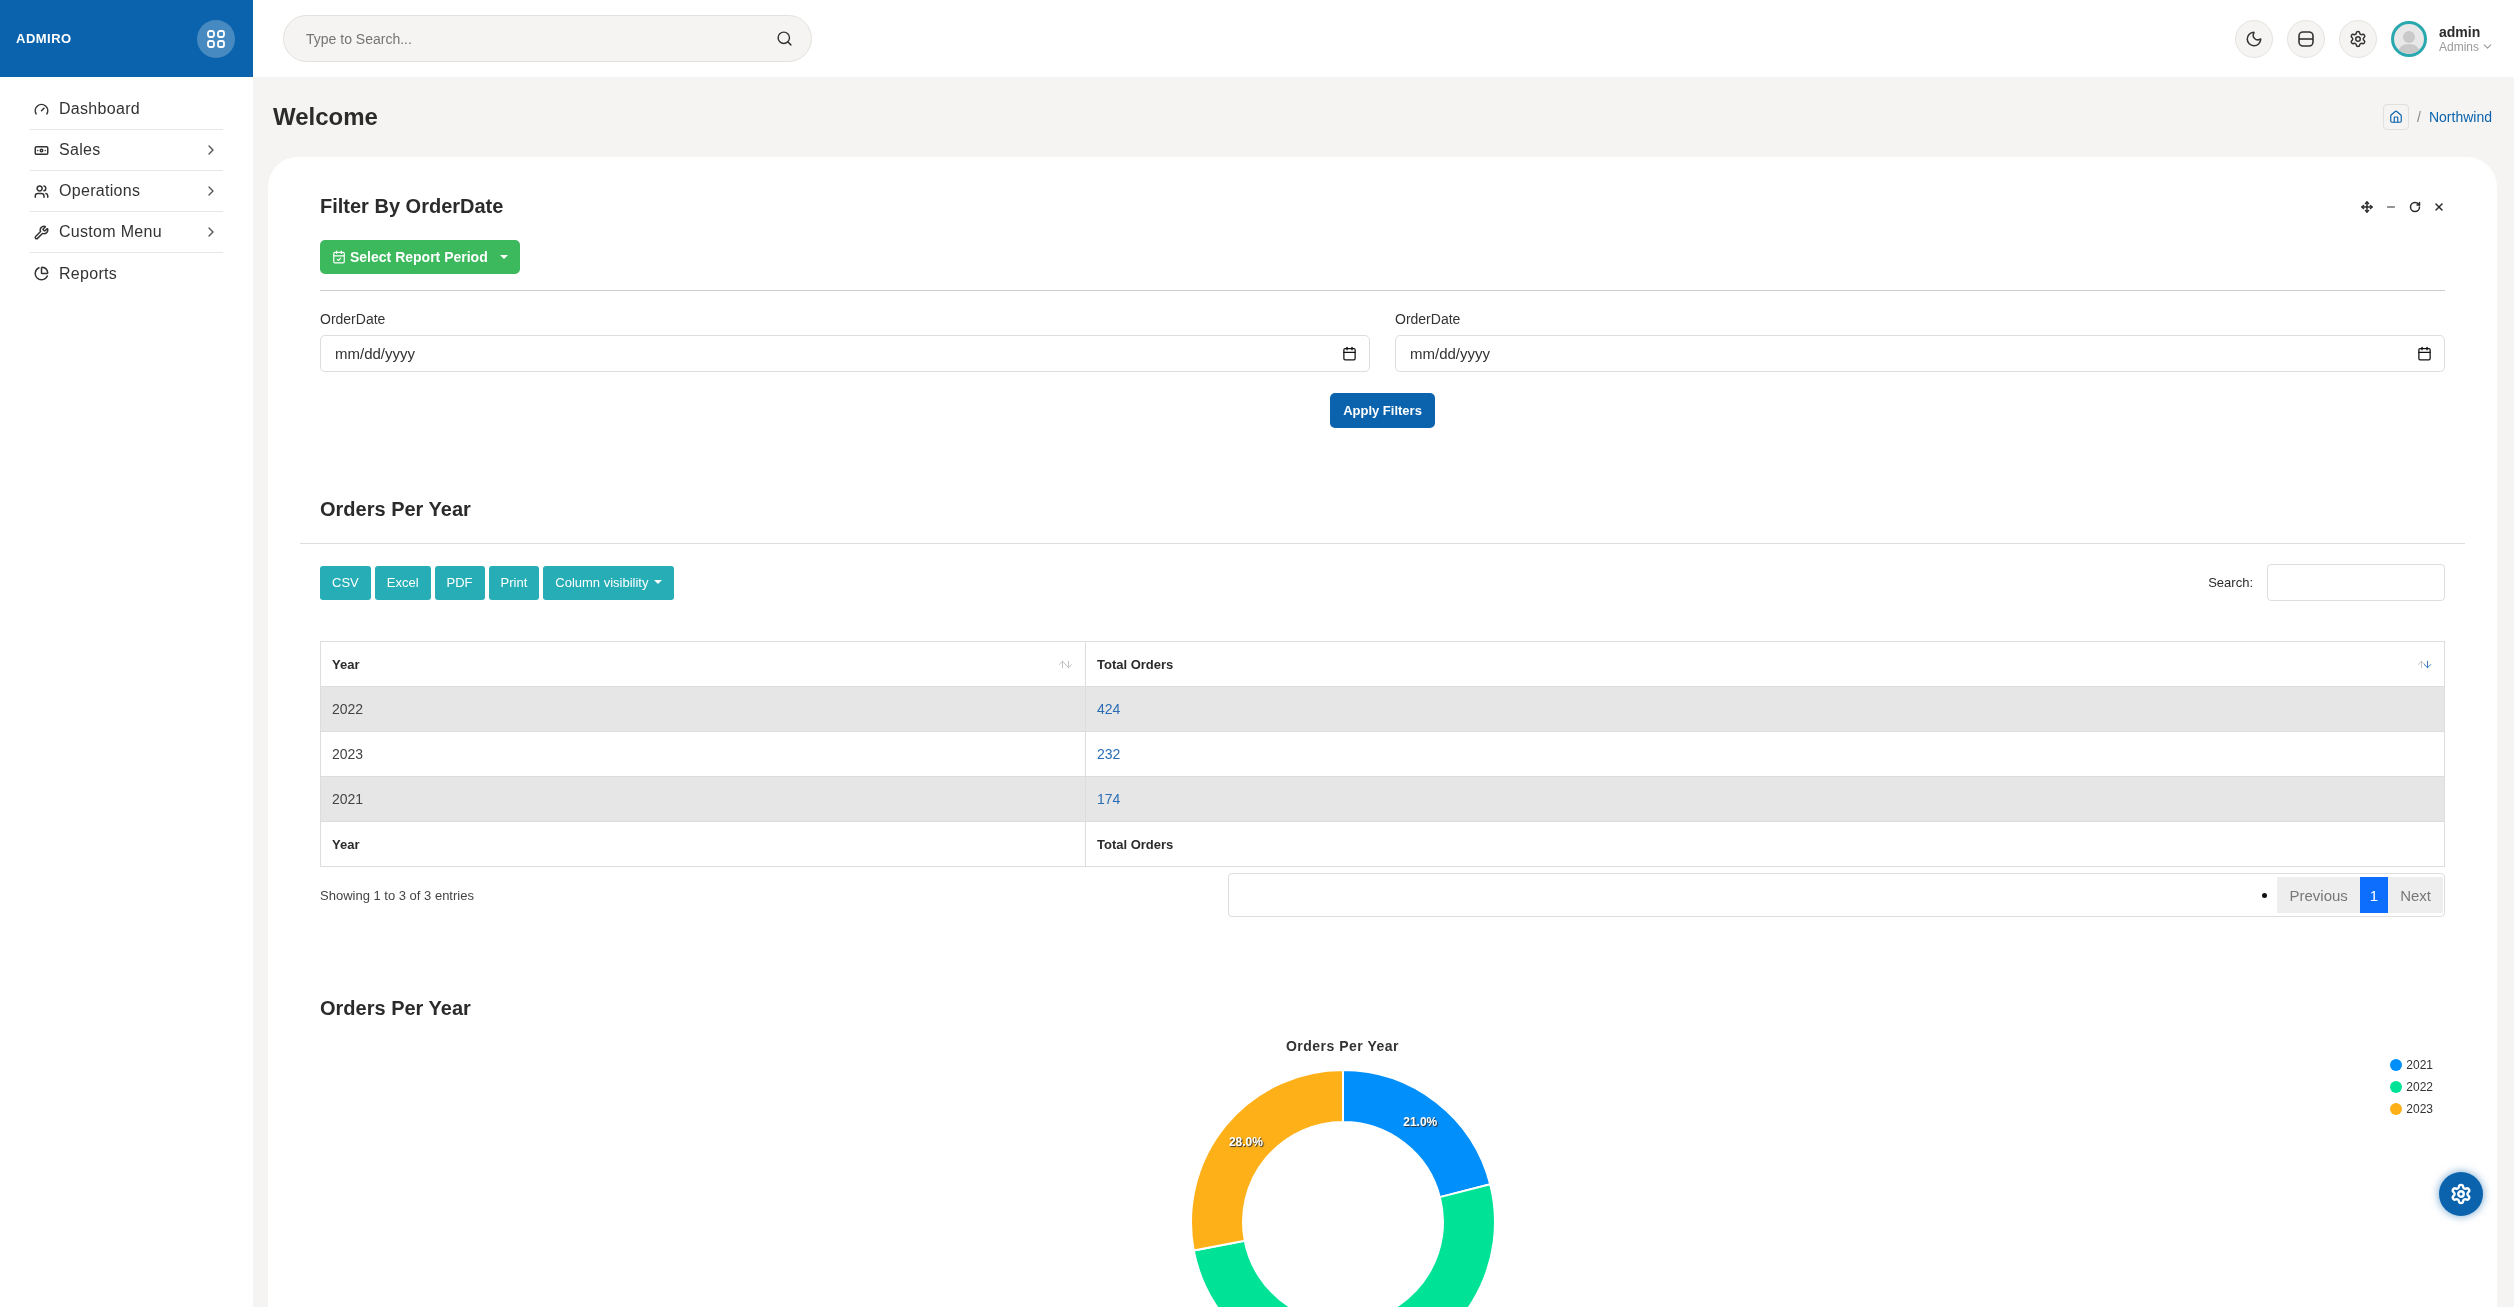 This screenshot has height=1307, width=2514. What do you see at coordinates (412, 206) in the screenshot?
I see `filter-title: Filter By OrderDate` at bounding box center [412, 206].